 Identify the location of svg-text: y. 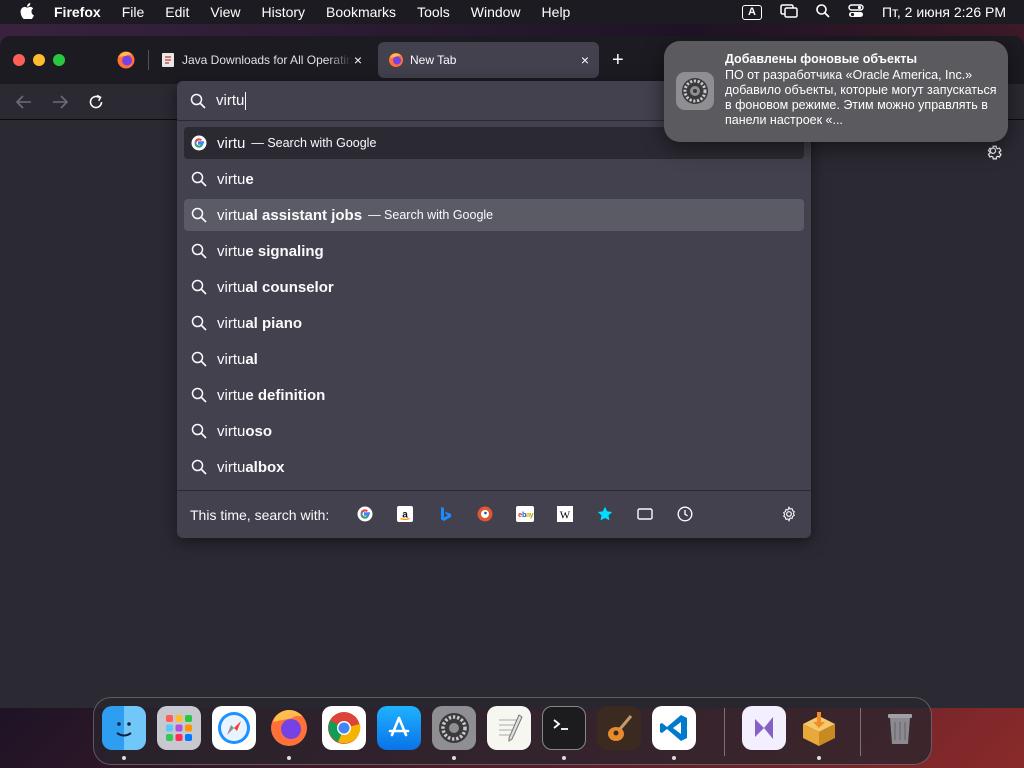
(532, 514).